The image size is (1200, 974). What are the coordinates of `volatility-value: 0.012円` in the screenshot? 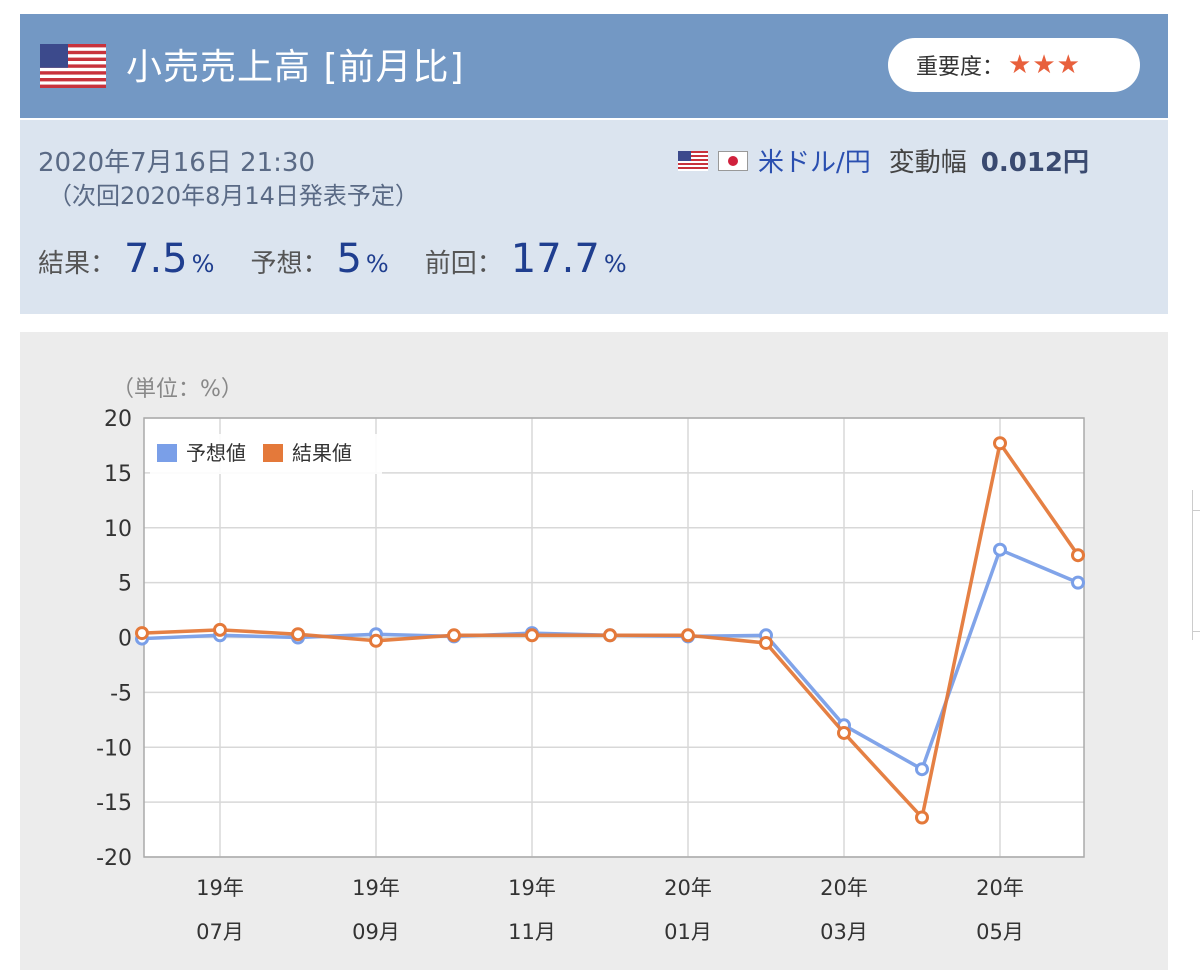 It's located at (1035, 163).